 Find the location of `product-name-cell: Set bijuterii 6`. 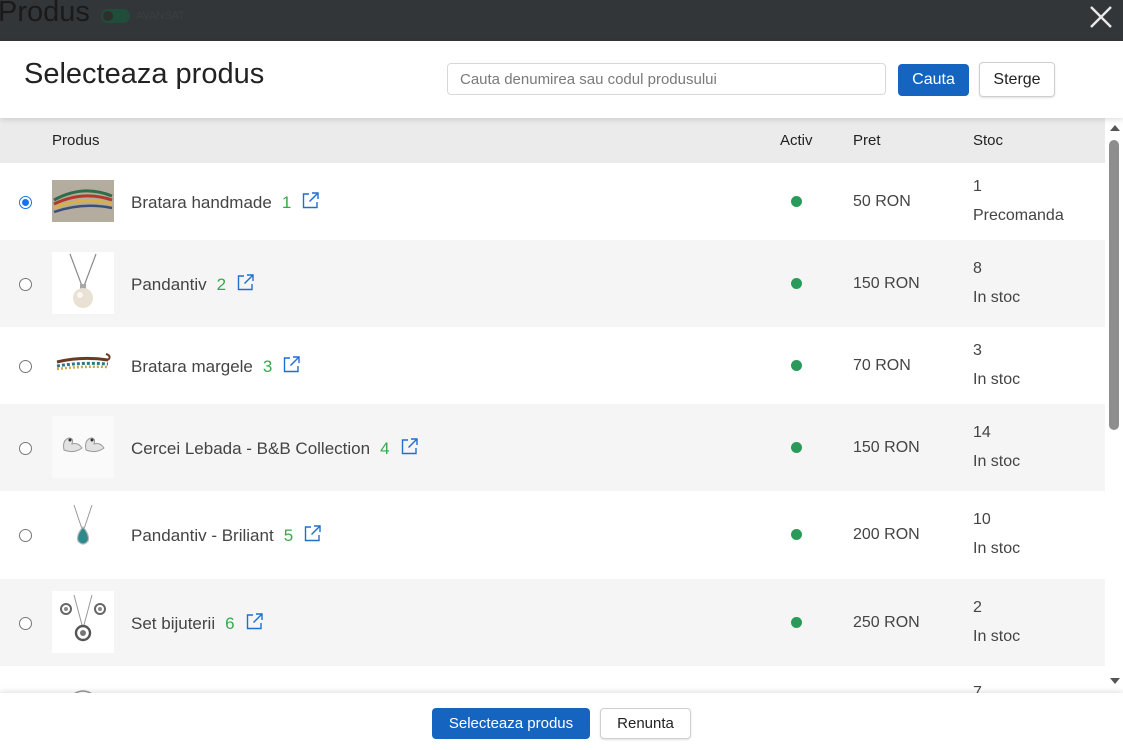

product-name-cell: Set bijuterii 6 is located at coordinates (197, 623).